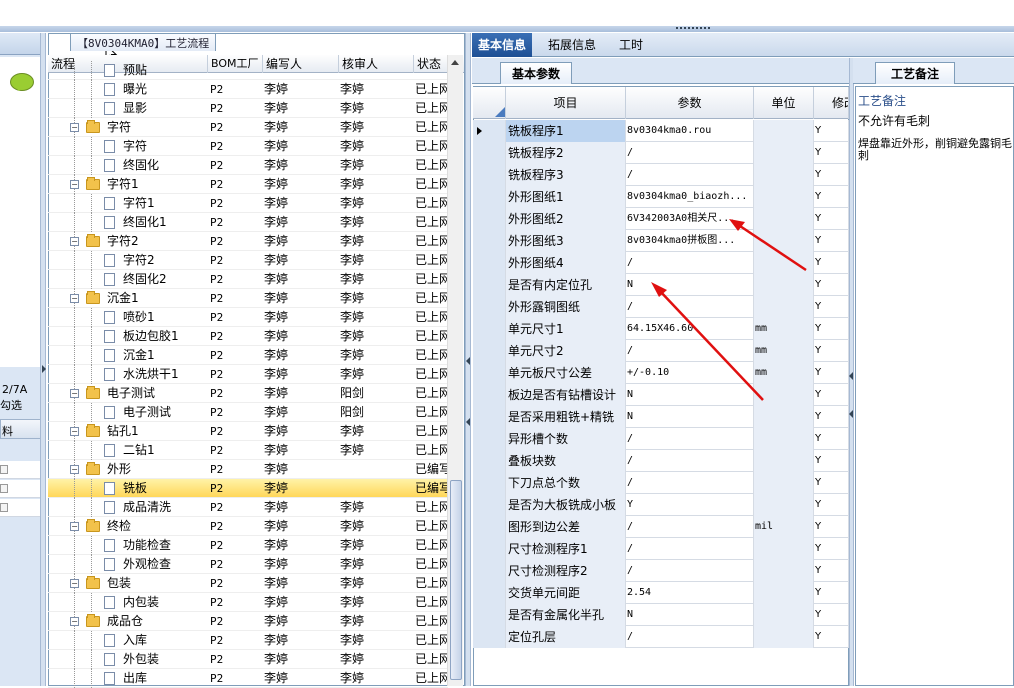 The height and width of the screenshot is (688, 1014). I want to click on param-row: 异形槽个数 / Y, so click(661, 439).